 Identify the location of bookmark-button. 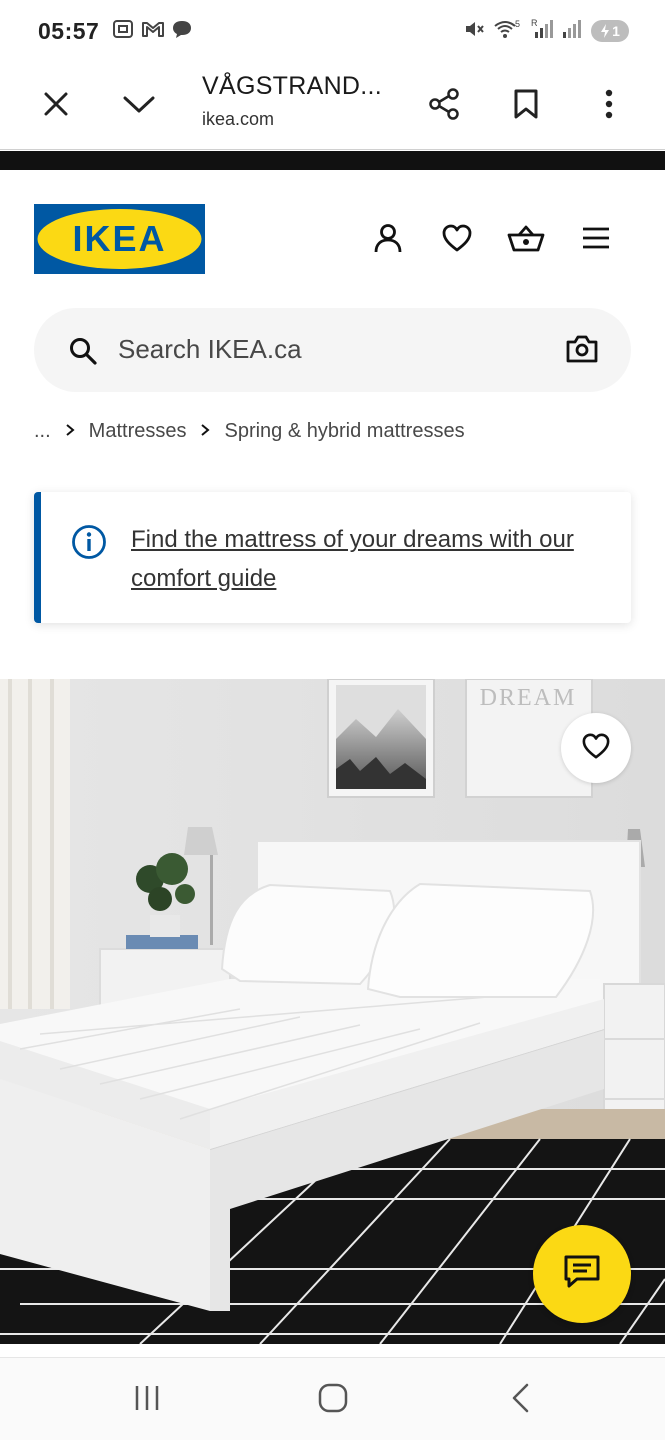
(526, 106).